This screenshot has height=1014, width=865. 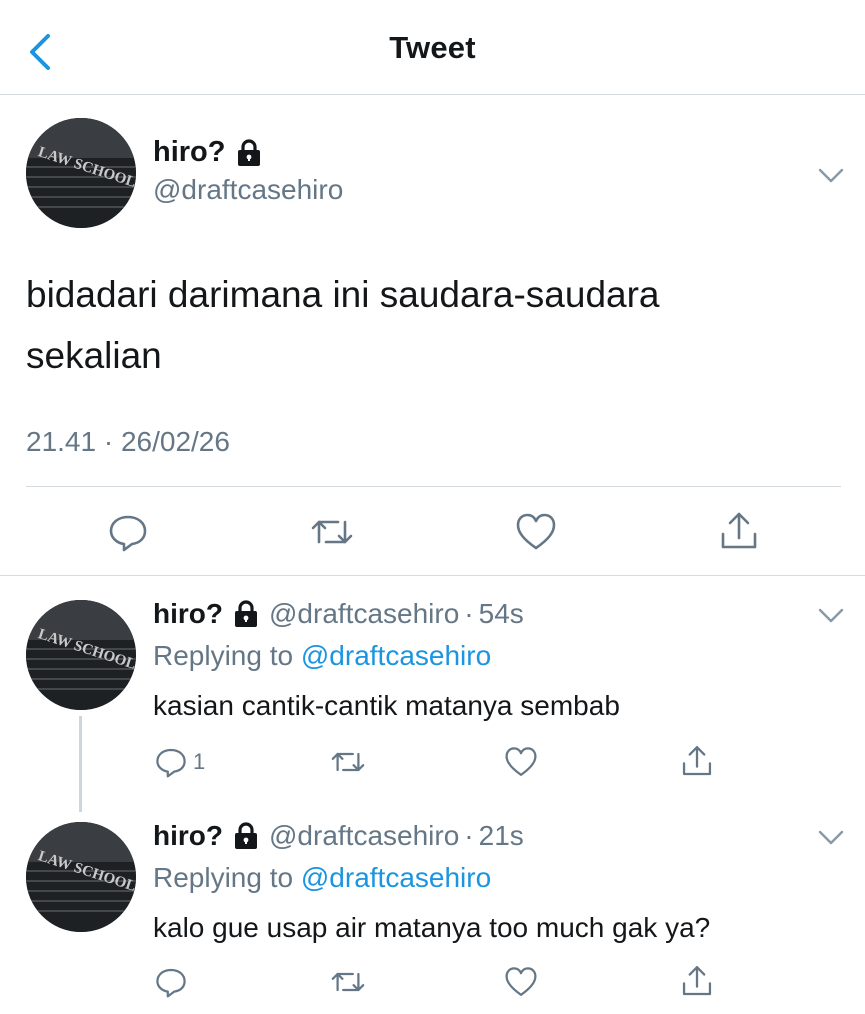 I want to click on top-bar: Tweet, so click(x=432, y=47).